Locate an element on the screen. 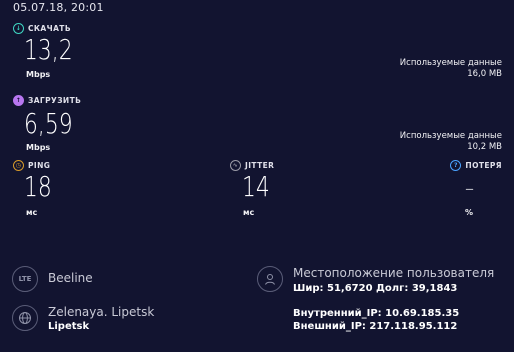 The height and width of the screenshot is (352, 514). jitter-unit: мс is located at coordinates (249, 212).